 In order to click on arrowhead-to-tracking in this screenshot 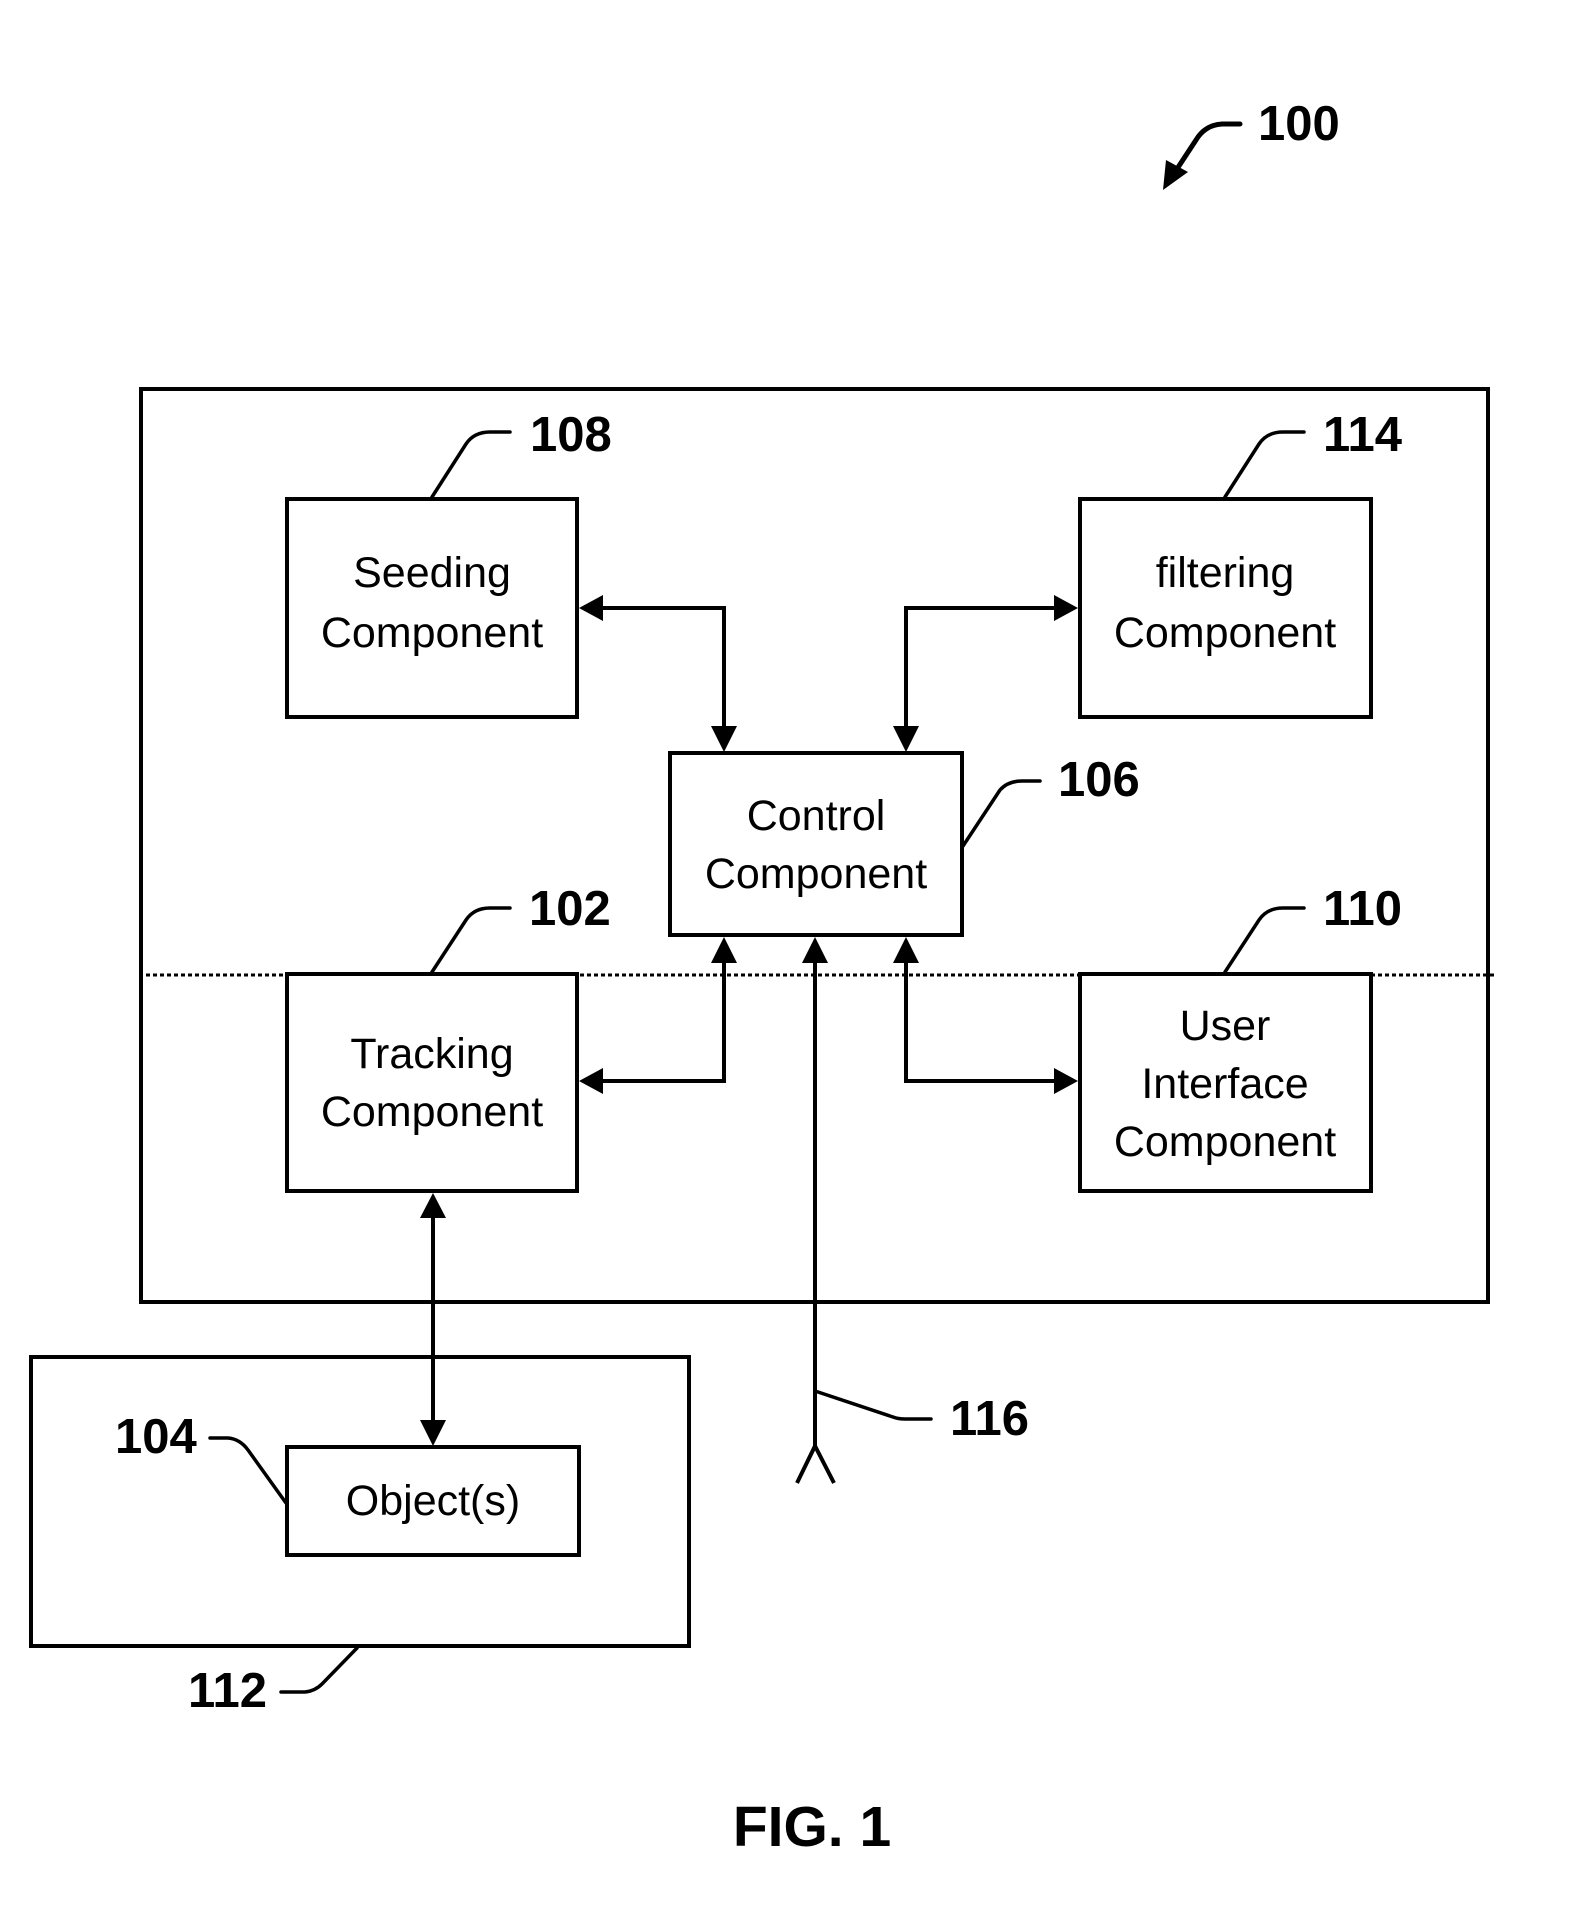, I will do `click(591, 1081)`.